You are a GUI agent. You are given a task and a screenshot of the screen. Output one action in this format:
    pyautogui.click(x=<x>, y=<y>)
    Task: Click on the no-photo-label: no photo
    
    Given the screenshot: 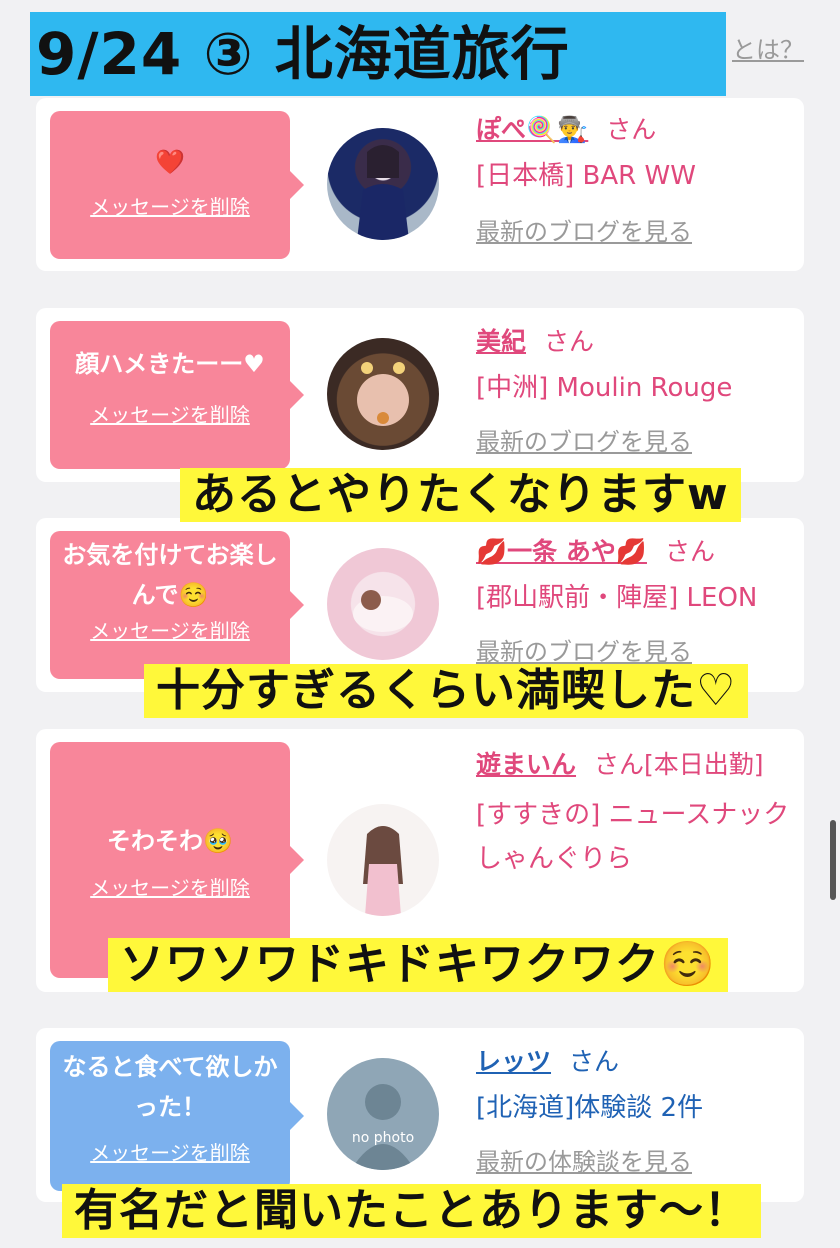 What is the action you would take?
    pyautogui.click(x=383, y=1138)
    